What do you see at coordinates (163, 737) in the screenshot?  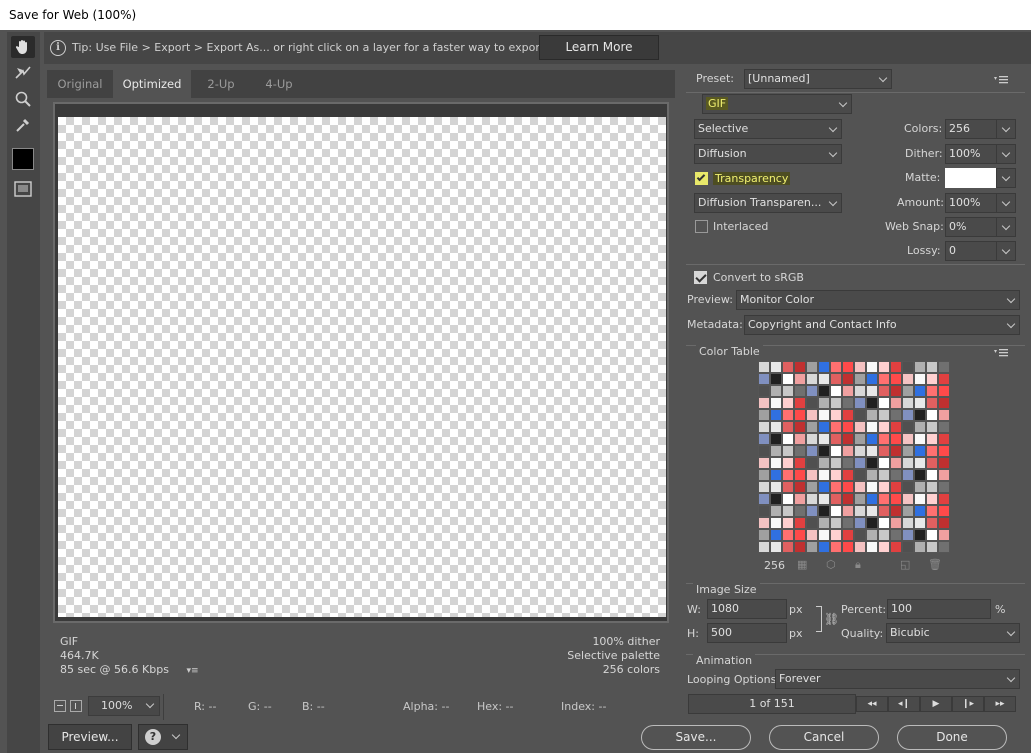 I see `preview-browser-button: ?` at bounding box center [163, 737].